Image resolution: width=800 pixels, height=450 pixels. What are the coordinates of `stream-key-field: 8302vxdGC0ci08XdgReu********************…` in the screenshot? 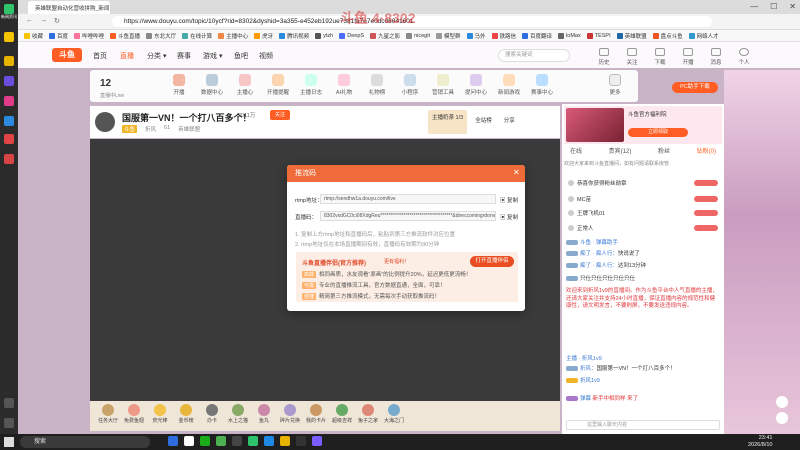 It's located at (408, 216).